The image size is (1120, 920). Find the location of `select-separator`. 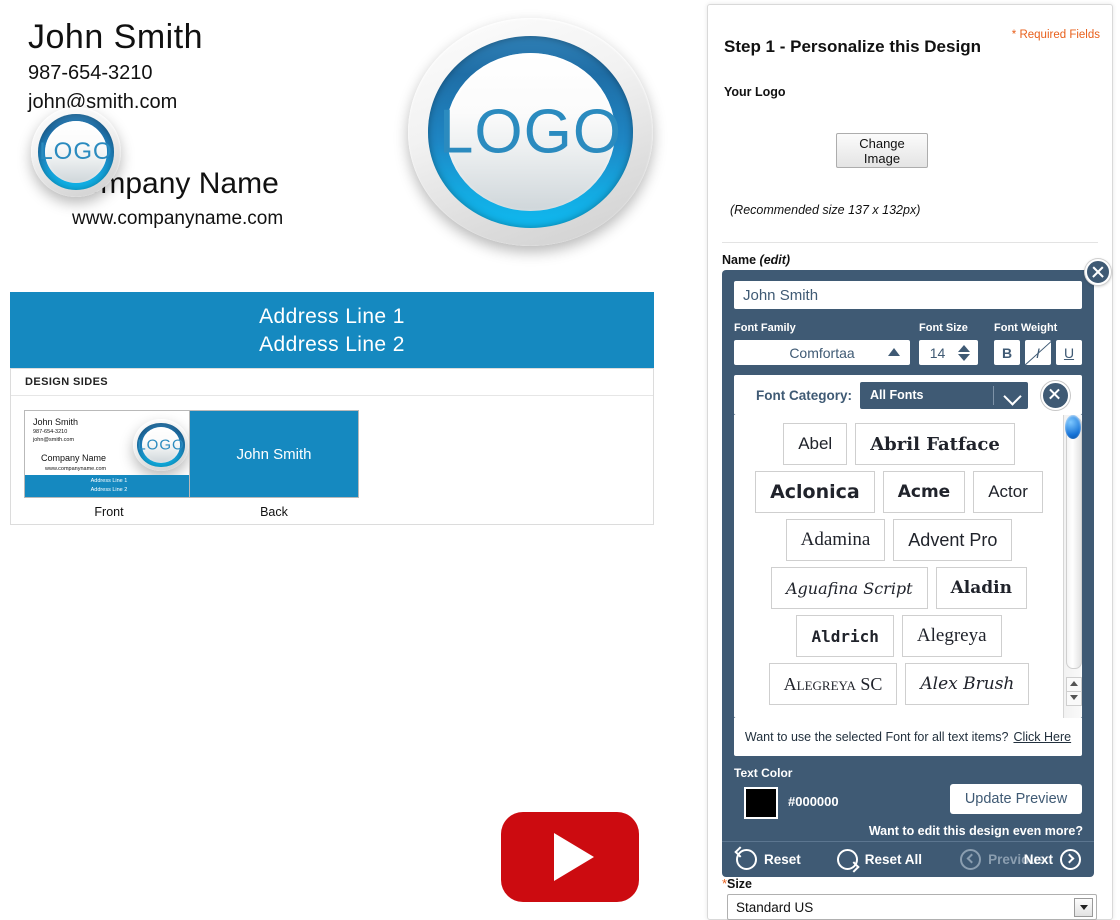

select-separator is located at coordinates (993, 395).